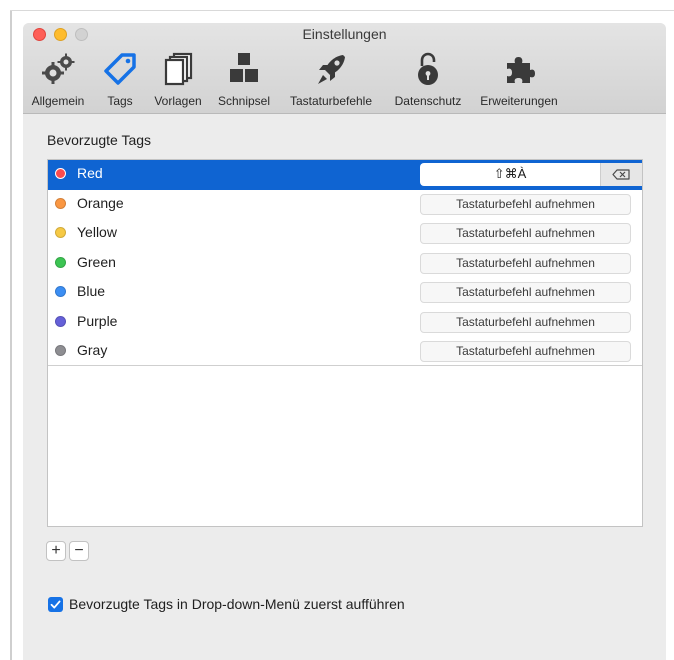 This screenshot has height=660, width=674. What do you see at coordinates (100, 202) in the screenshot?
I see `tag-name: Orange` at bounding box center [100, 202].